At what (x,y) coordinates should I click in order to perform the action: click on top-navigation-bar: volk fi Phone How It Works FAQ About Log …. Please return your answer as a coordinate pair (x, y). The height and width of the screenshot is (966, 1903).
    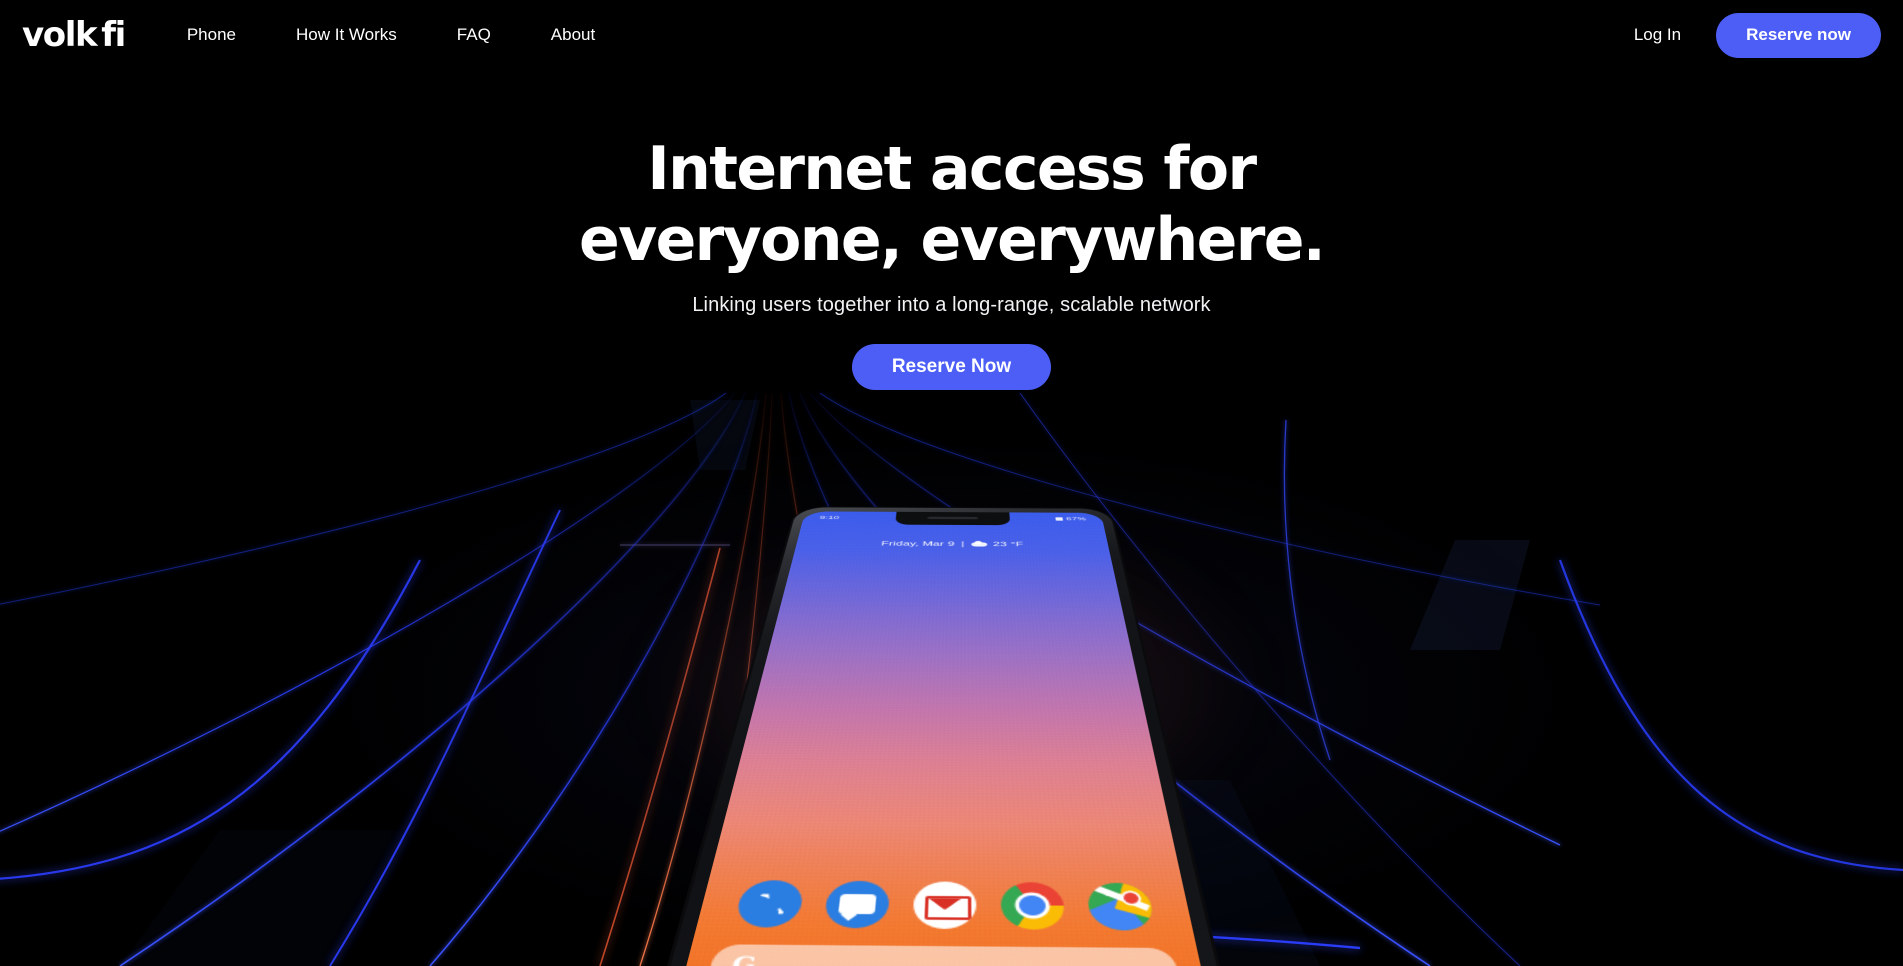
    Looking at the image, I should click on (951, 35).